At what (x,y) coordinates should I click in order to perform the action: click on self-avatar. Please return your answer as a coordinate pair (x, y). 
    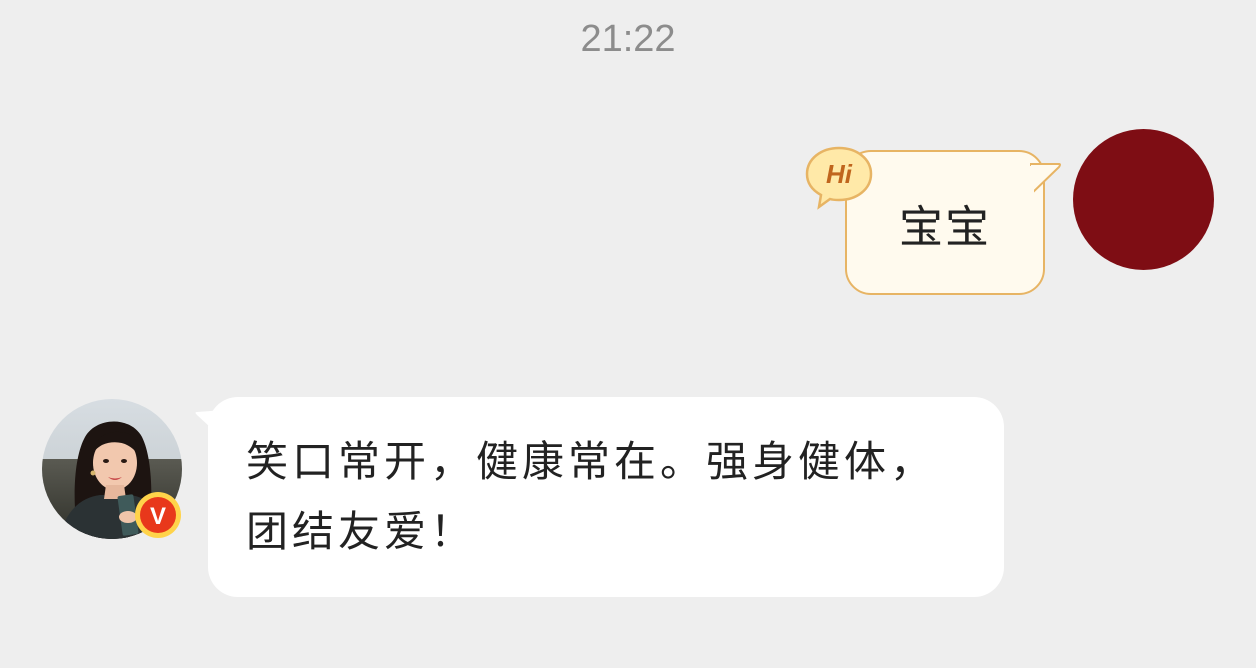
    Looking at the image, I should click on (1143, 199).